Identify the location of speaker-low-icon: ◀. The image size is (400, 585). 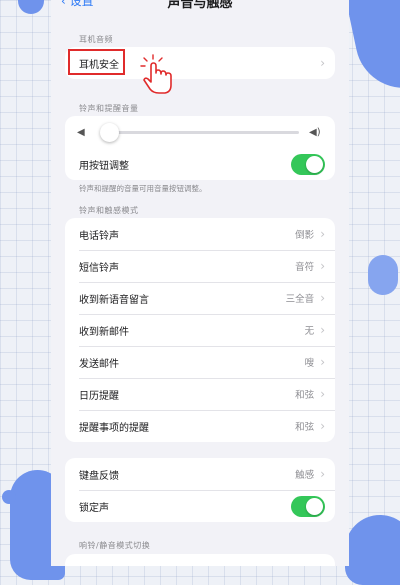
(81, 132).